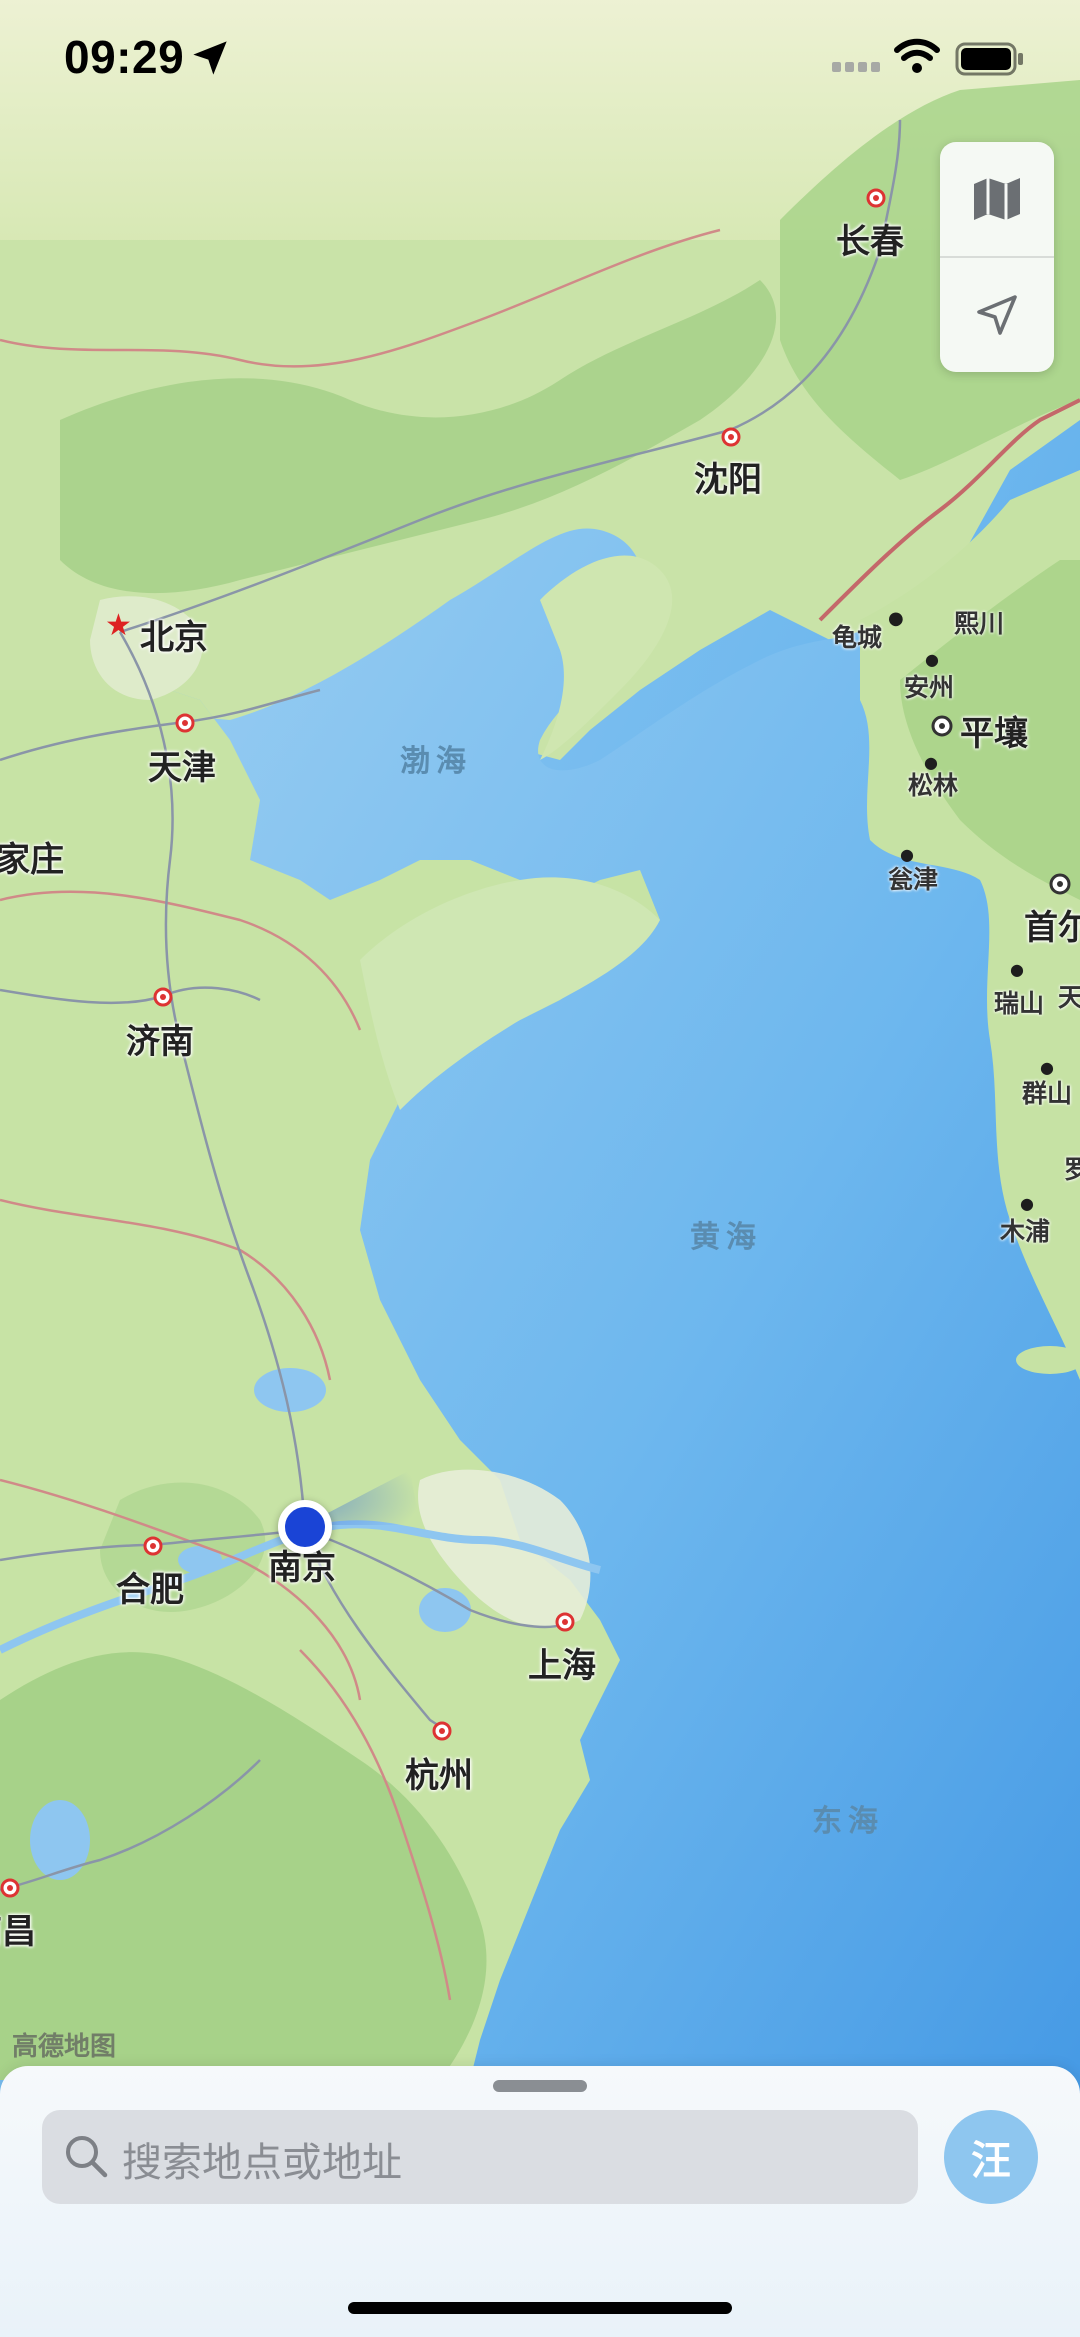  I want to click on town-label: 瓮津, so click(913, 878).